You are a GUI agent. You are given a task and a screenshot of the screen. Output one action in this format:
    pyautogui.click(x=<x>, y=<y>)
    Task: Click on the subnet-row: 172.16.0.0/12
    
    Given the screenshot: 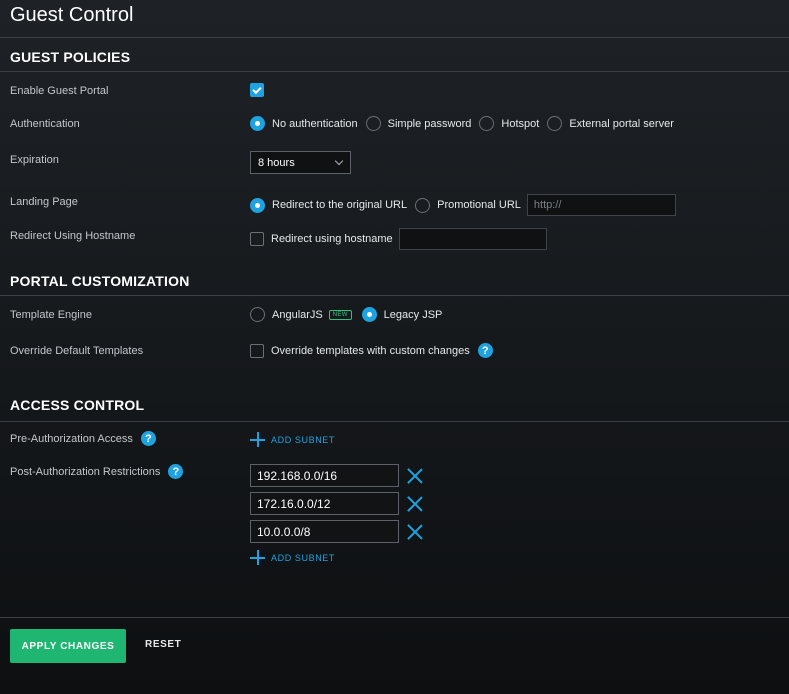 What is the action you would take?
    pyautogui.click(x=336, y=503)
    